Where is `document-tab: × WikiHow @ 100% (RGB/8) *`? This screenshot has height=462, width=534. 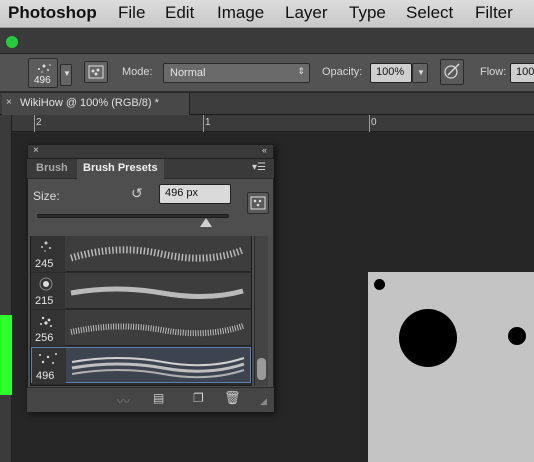 document-tab: × WikiHow @ 100% (RGB/8) * is located at coordinates (96, 104).